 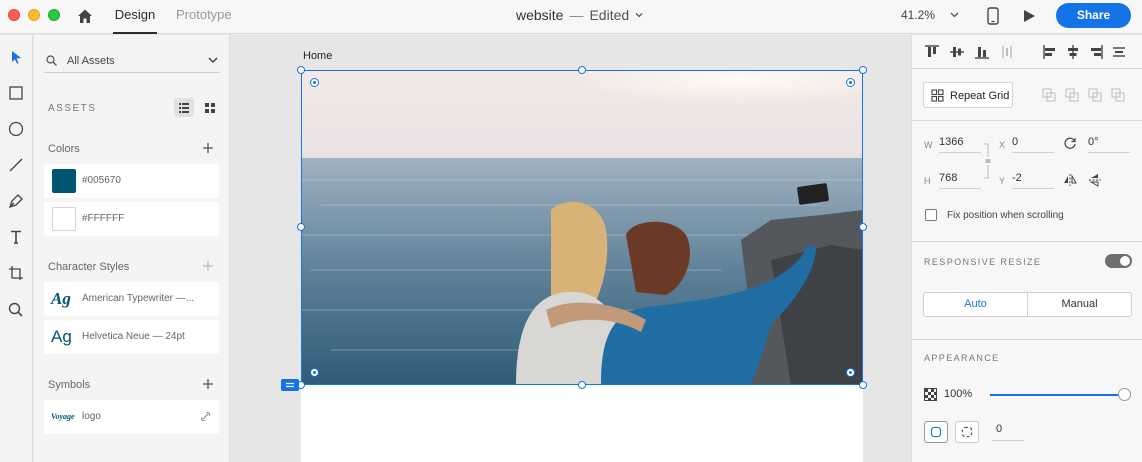 What do you see at coordinates (983, 262) in the screenshot?
I see `responsive-resize-title: RESPONSIVE RESIZE` at bounding box center [983, 262].